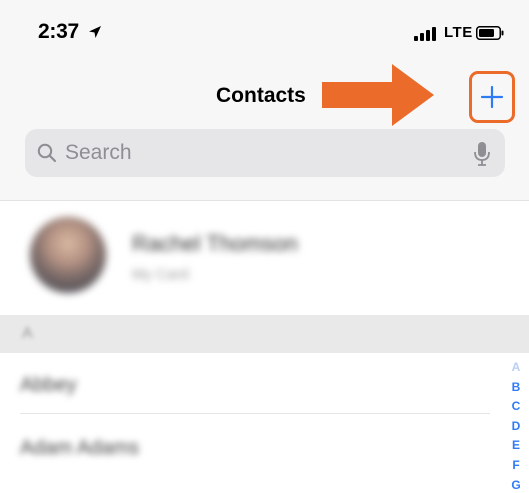 The height and width of the screenshot is (493, 529). I want to click on search-bar, so click(265, 153).